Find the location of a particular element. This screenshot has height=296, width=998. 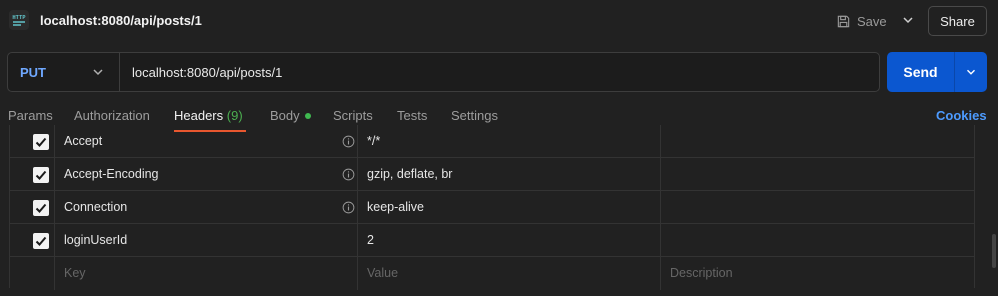

key-cell: Connection is located at coordinates (206, 207).